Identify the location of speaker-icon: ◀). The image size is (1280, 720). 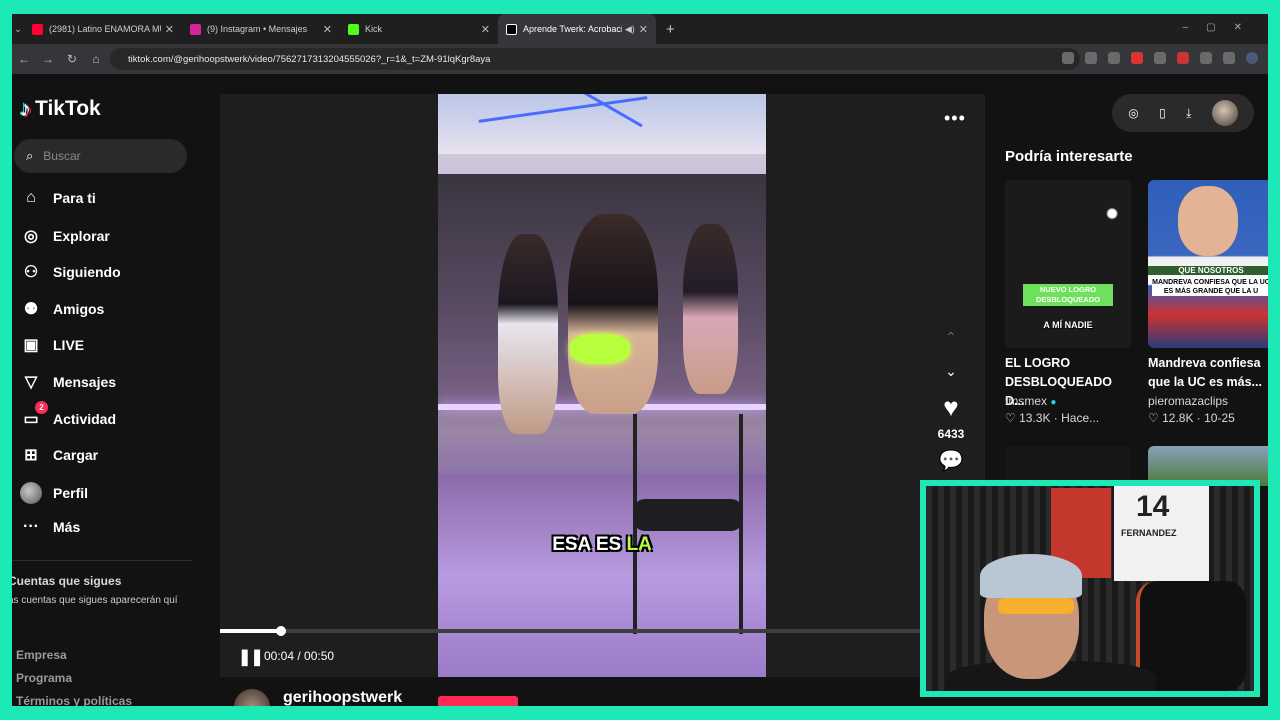
(630, 29).